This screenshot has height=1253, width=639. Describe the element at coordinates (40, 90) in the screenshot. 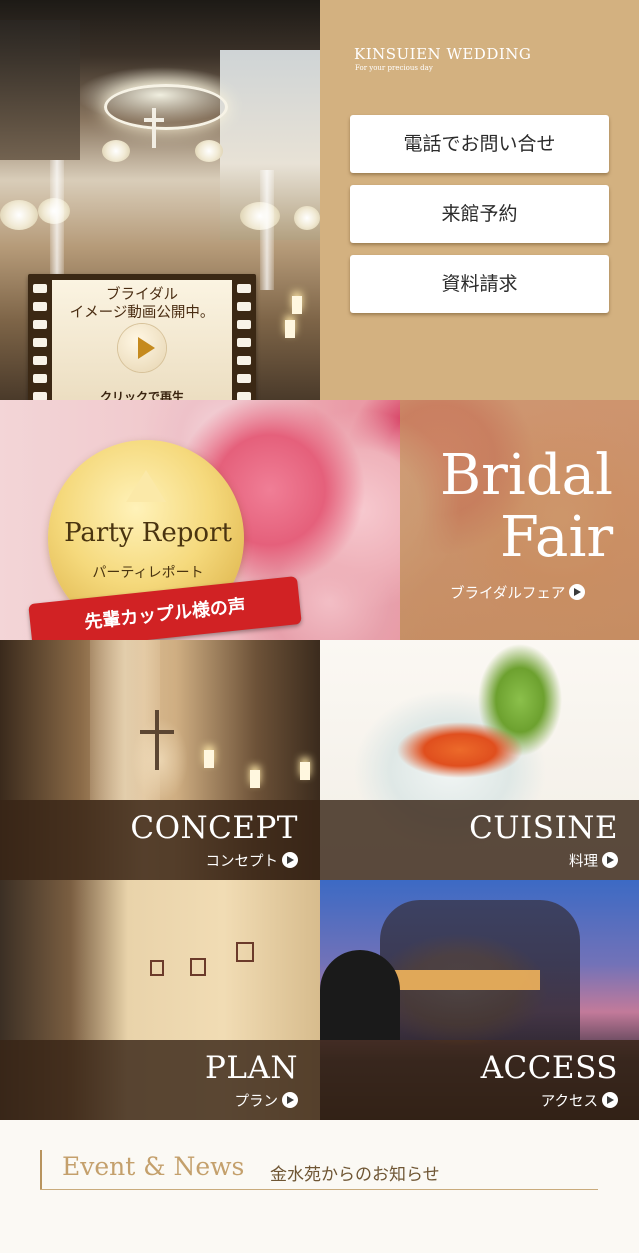

I see `chapel-window` at that location.